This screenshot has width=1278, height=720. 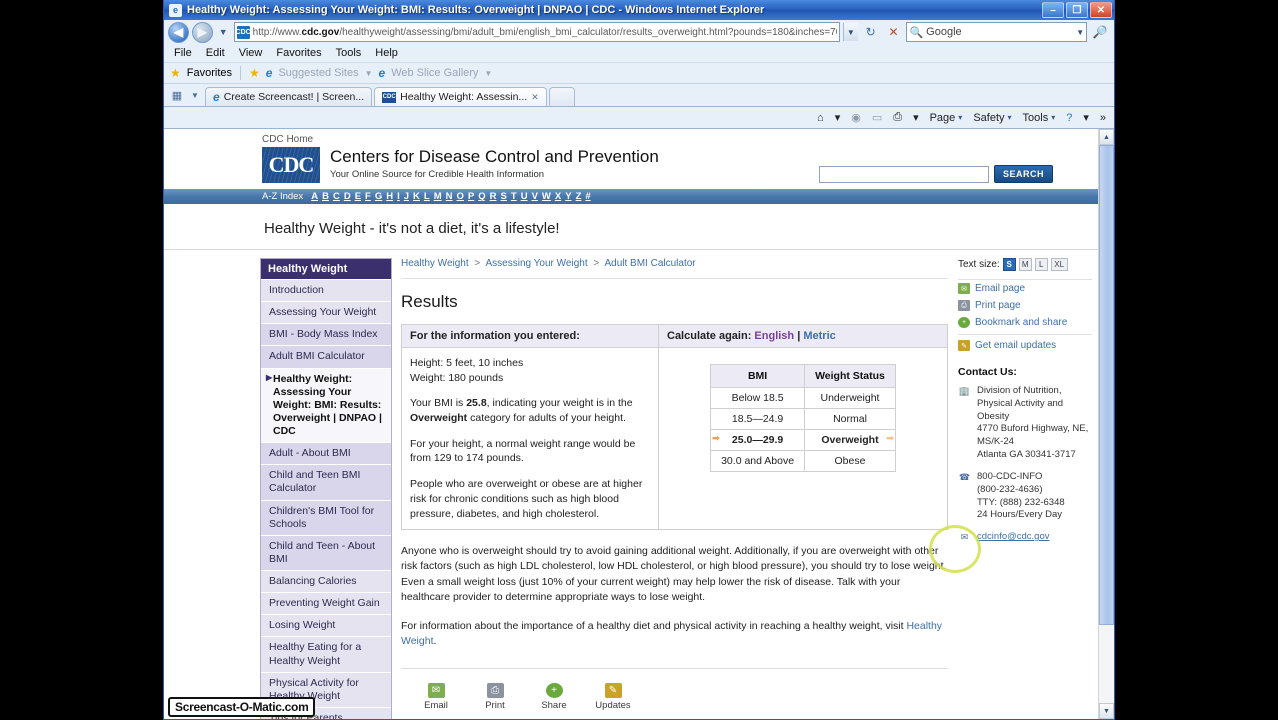 What do you see at coordinates (871, 32) in the screenshot?
I see `refresh-icon: ↻` at bounding box center [871, 32].